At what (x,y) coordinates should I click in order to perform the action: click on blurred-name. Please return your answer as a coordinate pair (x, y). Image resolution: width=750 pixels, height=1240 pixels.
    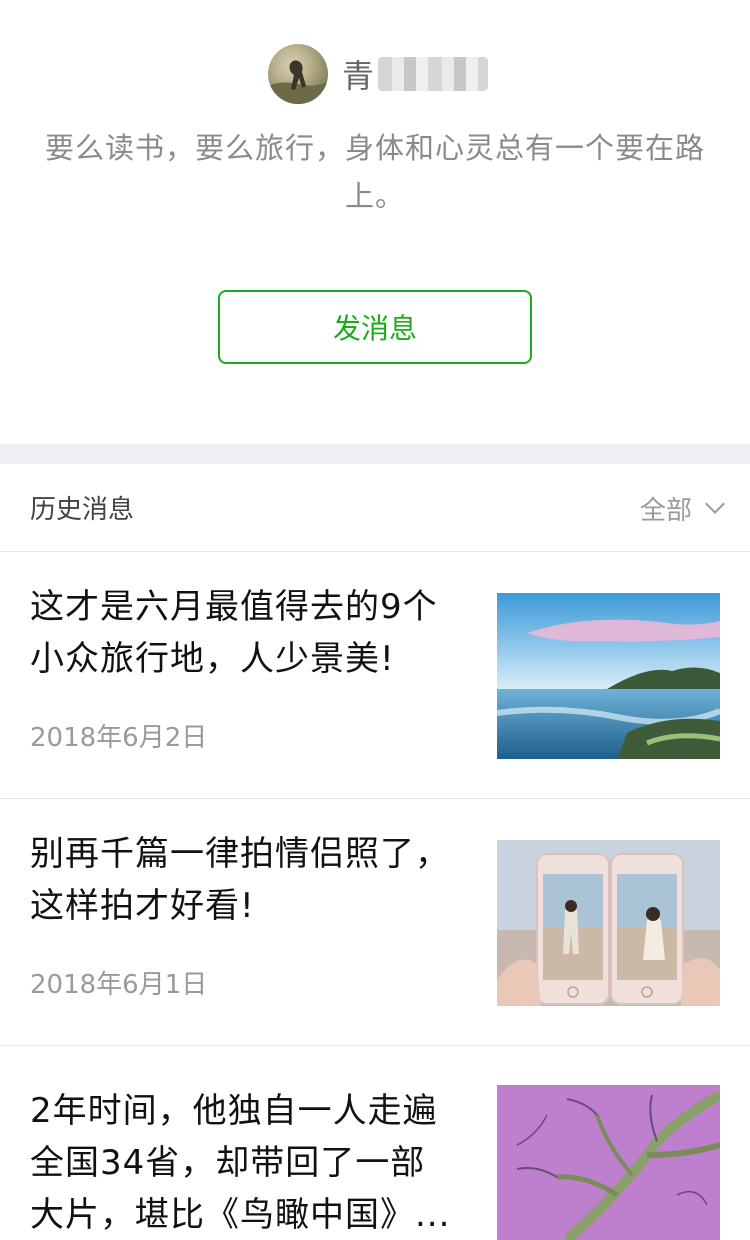
    Looking at the image, I should click on (433, 74).